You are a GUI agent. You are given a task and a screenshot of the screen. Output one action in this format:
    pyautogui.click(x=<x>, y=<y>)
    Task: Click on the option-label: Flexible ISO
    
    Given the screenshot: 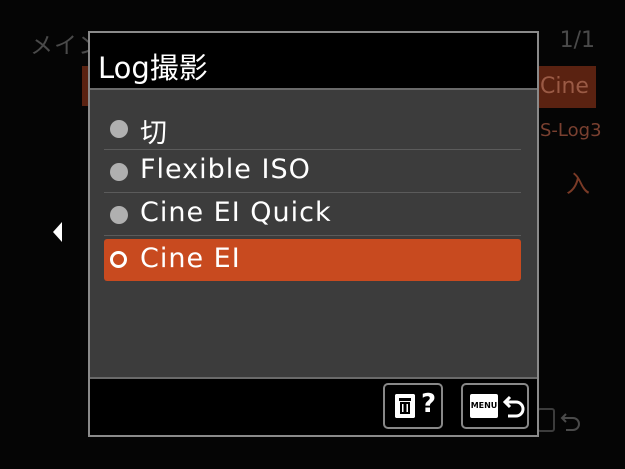 What is the action you would take?
    pyautogui.click(x=225, y=169)
    